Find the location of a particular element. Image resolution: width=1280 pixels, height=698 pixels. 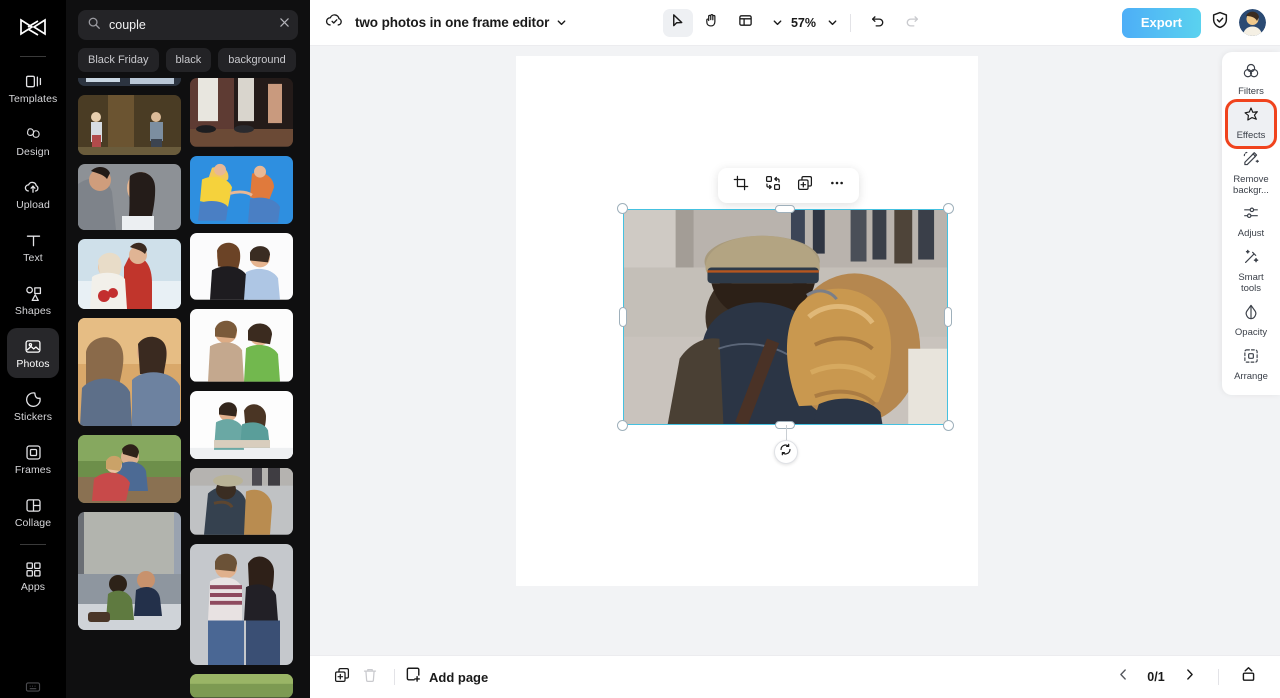

sidebar-item-design: Design is located at coordinates (33, 141).